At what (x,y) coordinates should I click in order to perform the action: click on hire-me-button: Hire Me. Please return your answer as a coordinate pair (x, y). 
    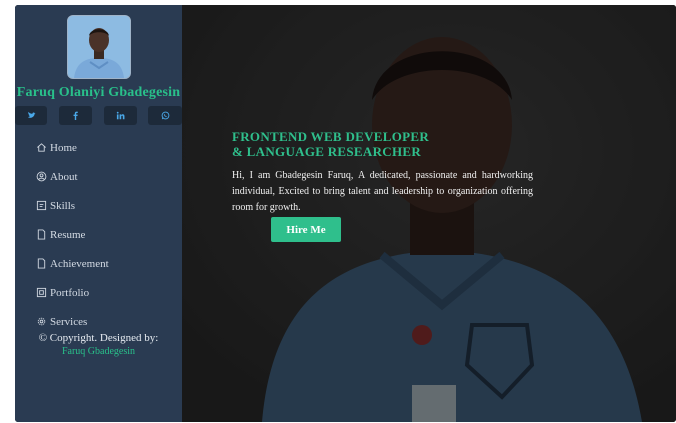
    Looking at the image, I should click on (306, 229).